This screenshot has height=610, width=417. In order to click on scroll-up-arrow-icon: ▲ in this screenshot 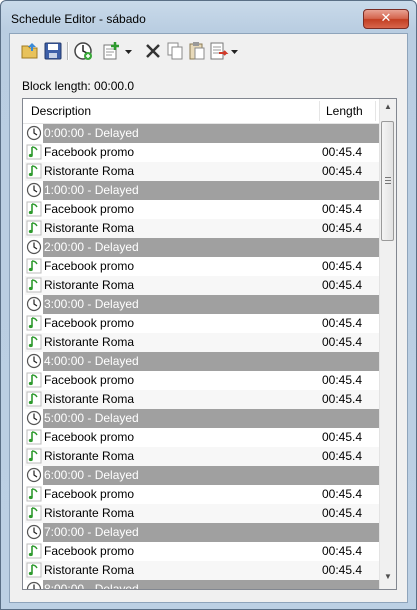, I will do `click(388, 109)`.